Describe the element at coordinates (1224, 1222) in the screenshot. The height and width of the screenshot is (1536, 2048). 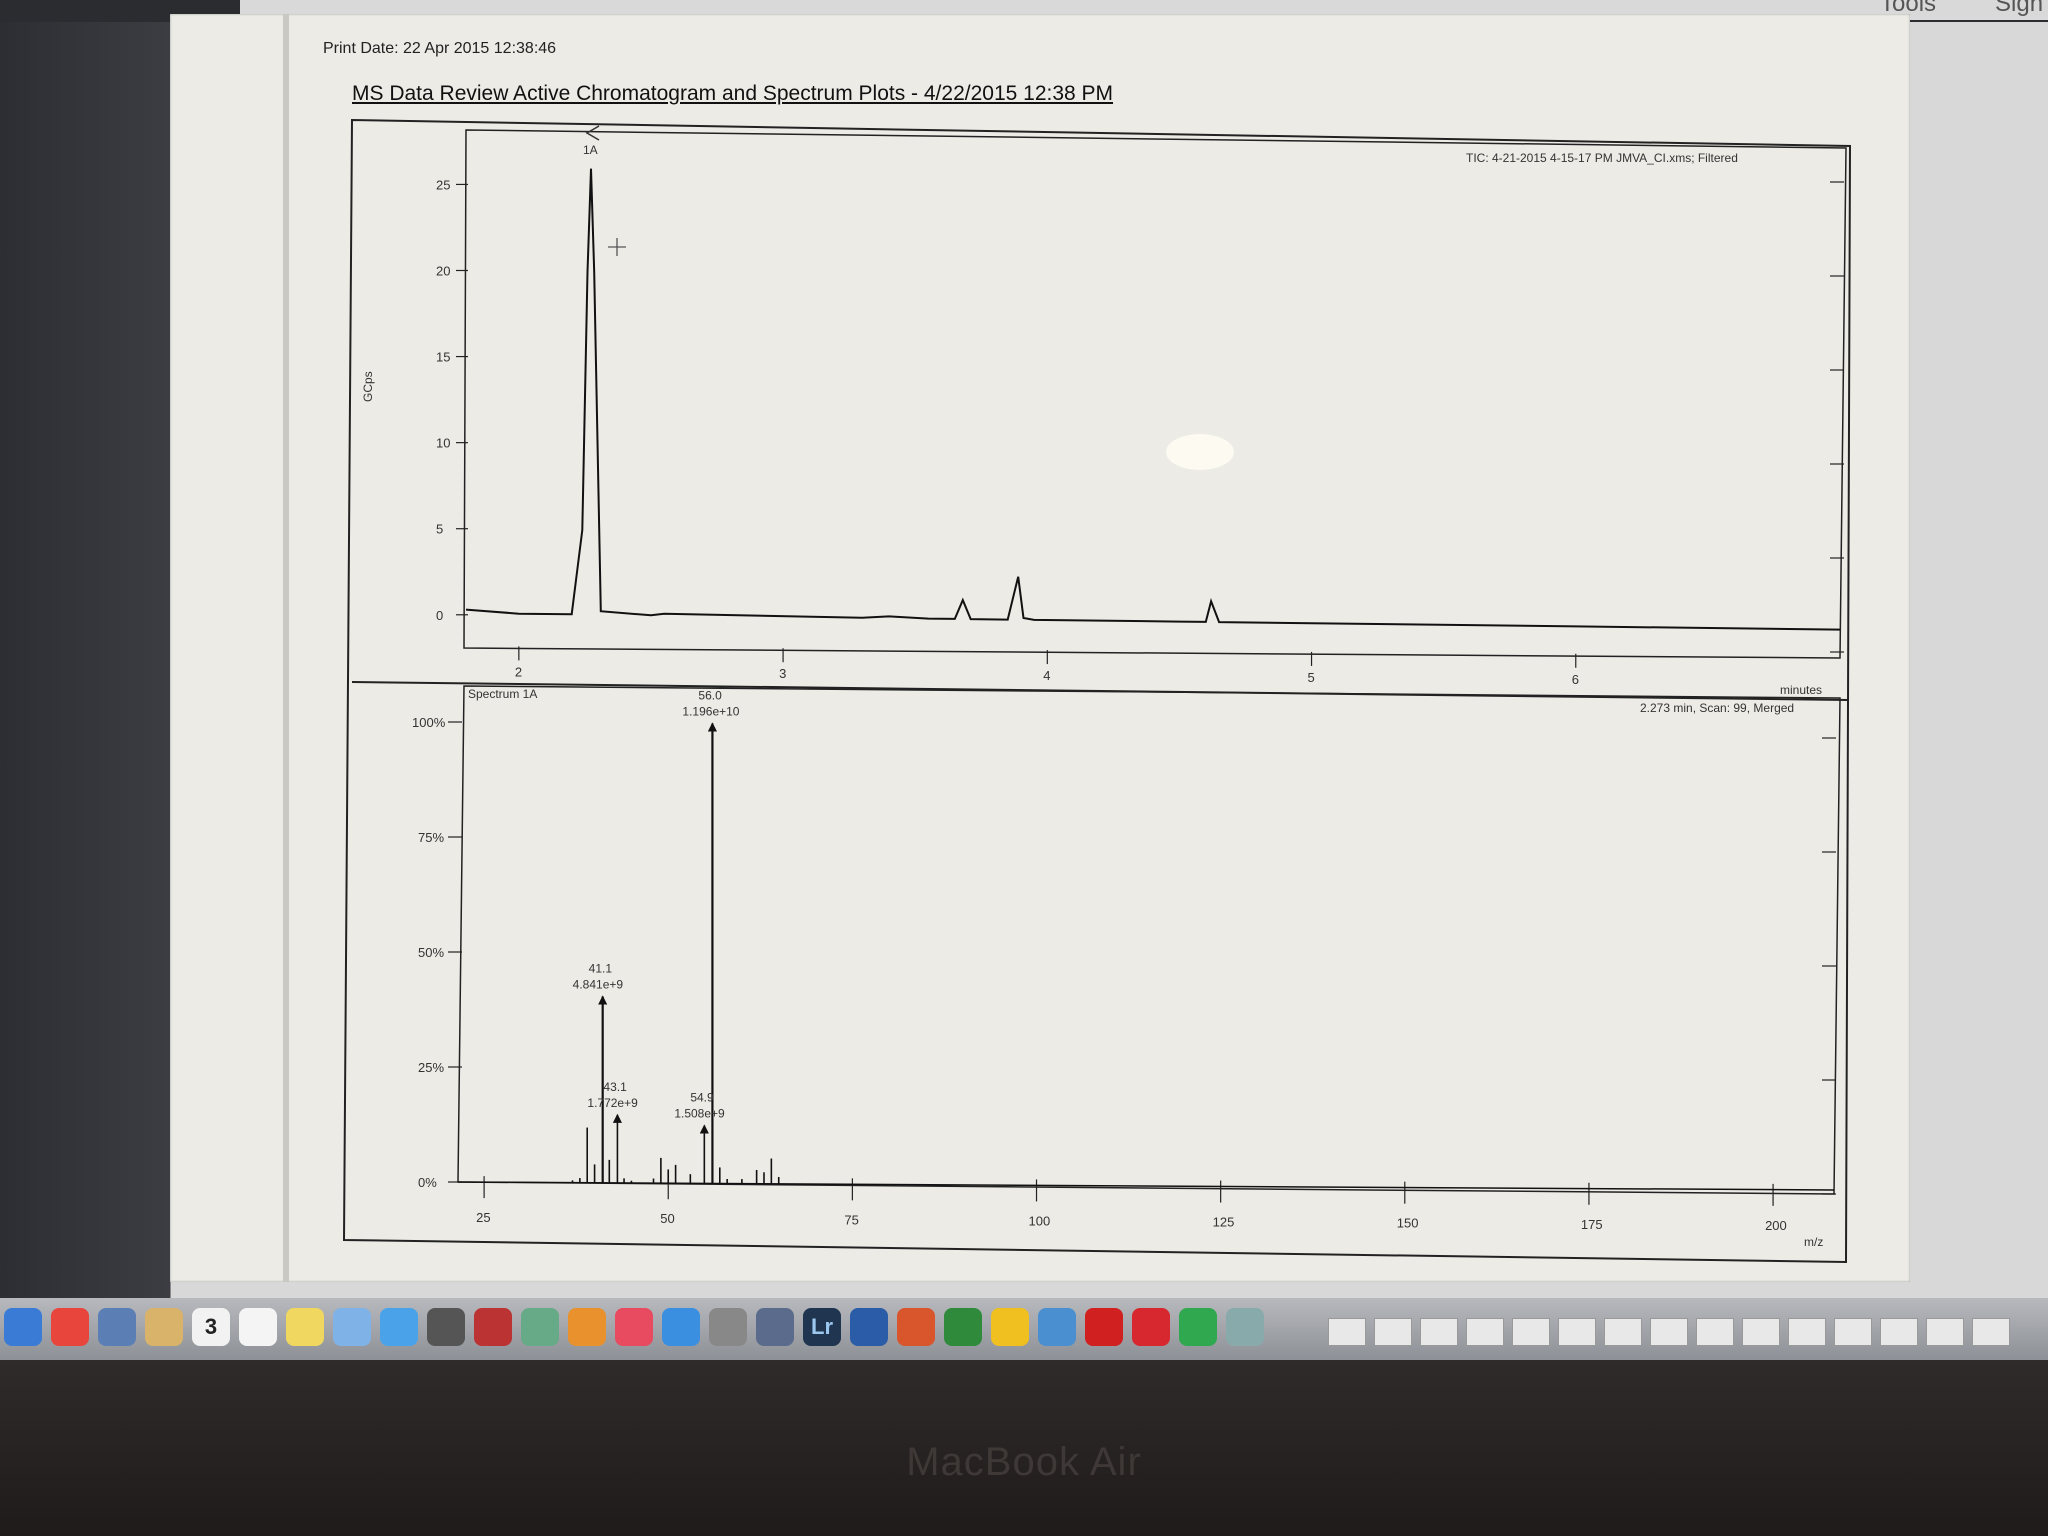
I see `spectrum-xtick-label: 125` at that location.